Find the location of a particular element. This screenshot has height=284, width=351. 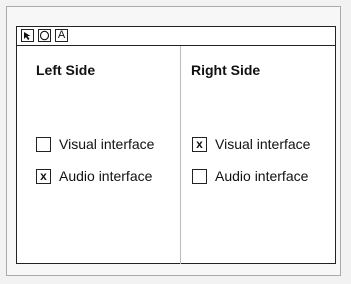

column-divider is located at coordinates (180, 155).